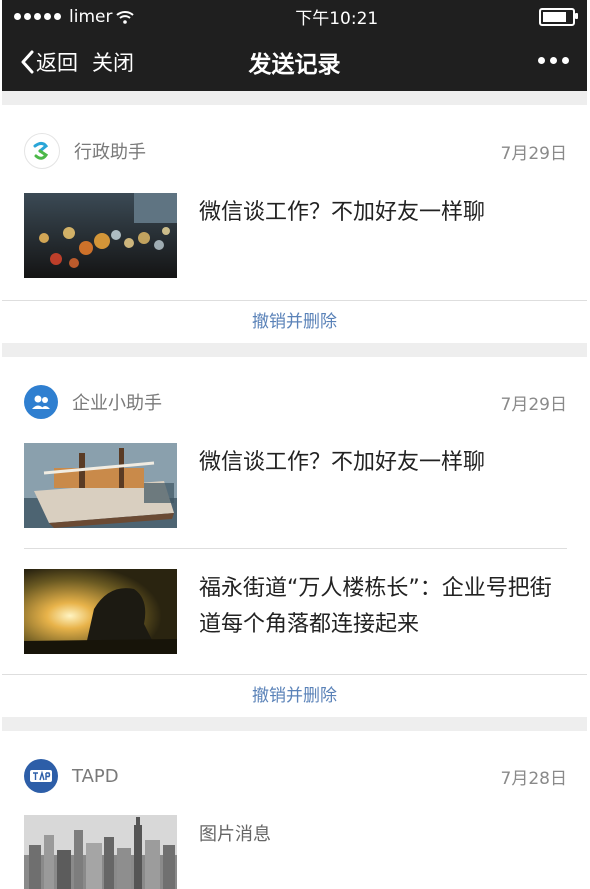  I want to click on chevron-left-icon, so click(27, 62).